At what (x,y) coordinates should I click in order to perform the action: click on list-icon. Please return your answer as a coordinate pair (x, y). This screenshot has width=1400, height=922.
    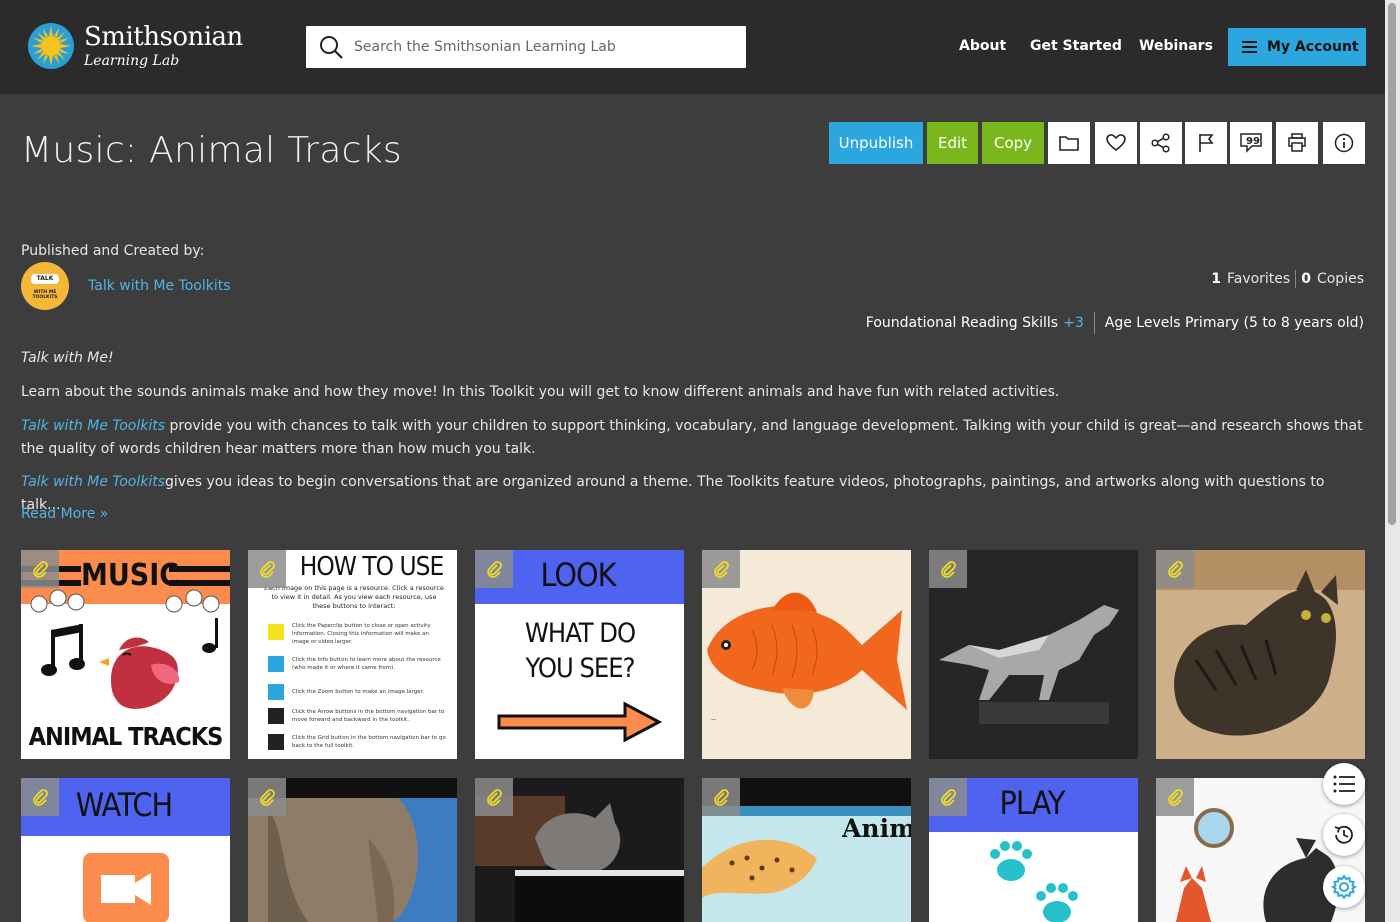
    Looking at the image, I should click on (1344, 784).